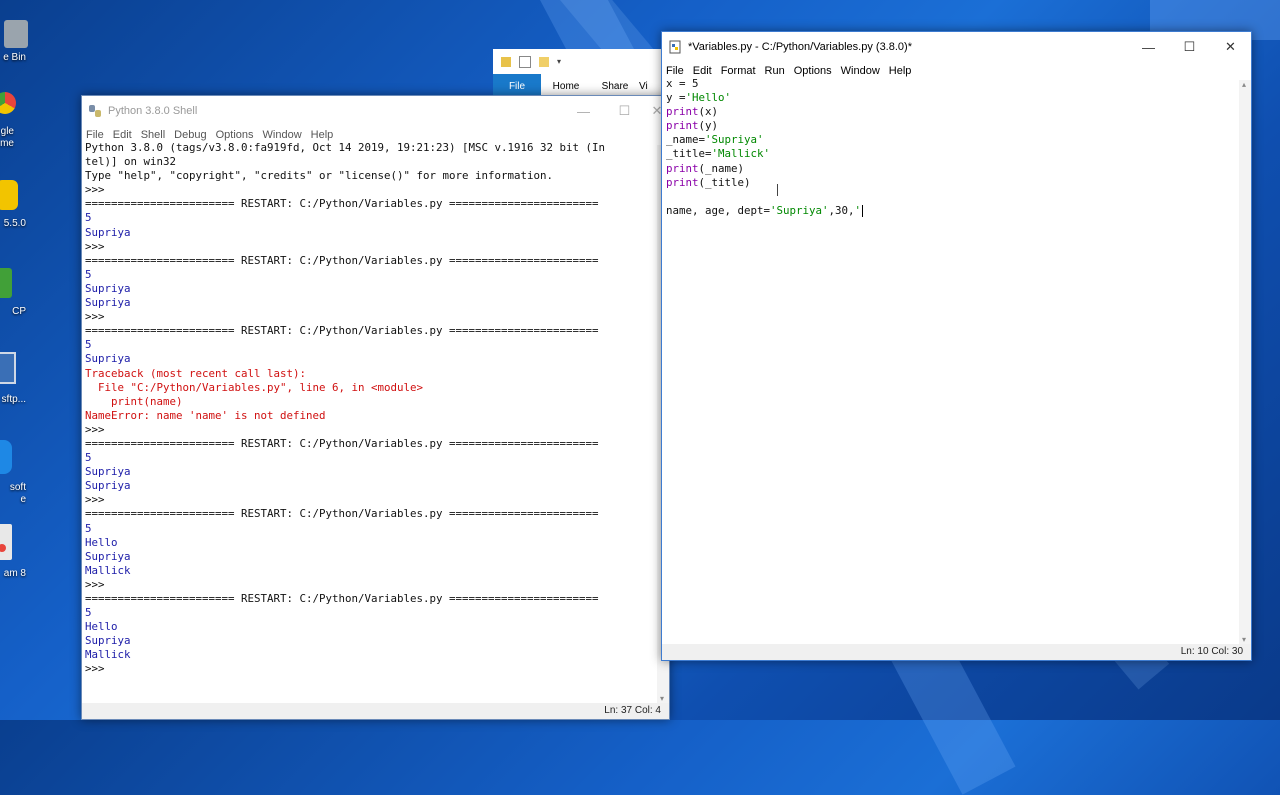 This screenshot has height=795, width=1280. I want to click on close-button: ✕, so click(1230, 47).